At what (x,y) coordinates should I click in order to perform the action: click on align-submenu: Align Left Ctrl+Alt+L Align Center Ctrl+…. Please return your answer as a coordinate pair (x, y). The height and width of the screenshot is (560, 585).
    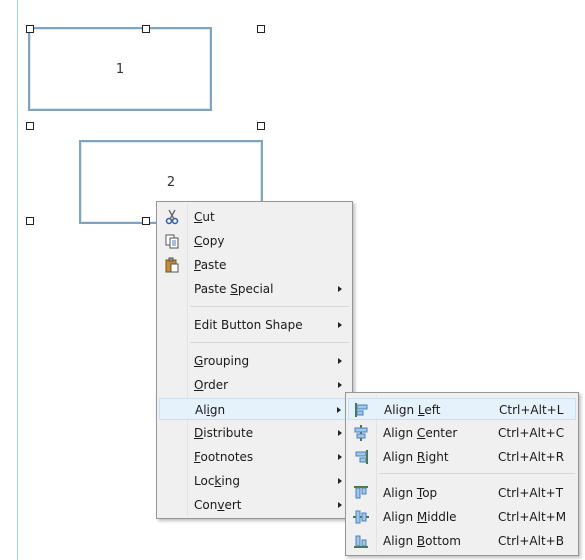
    Looking at the image, I should click on (462, 474).